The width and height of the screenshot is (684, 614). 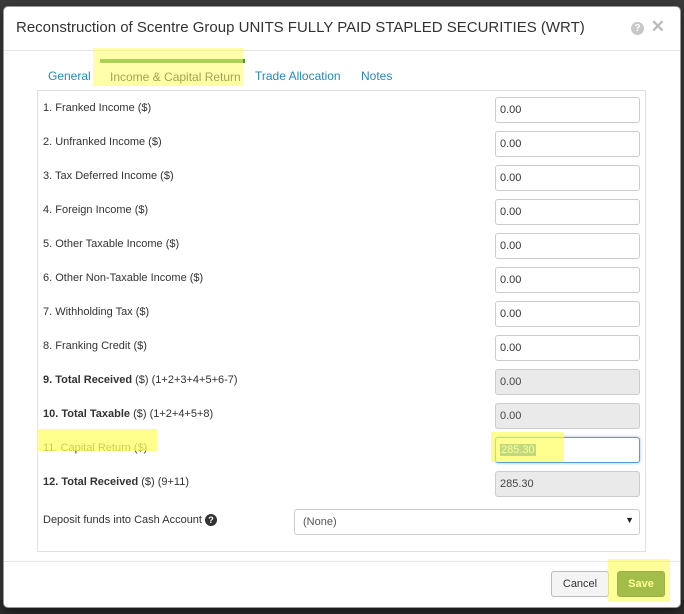 What do you see at coordinates (567, 110) in the screenshot?
I see `franked-income-input: 0.00` at bounding box center [567, 110].